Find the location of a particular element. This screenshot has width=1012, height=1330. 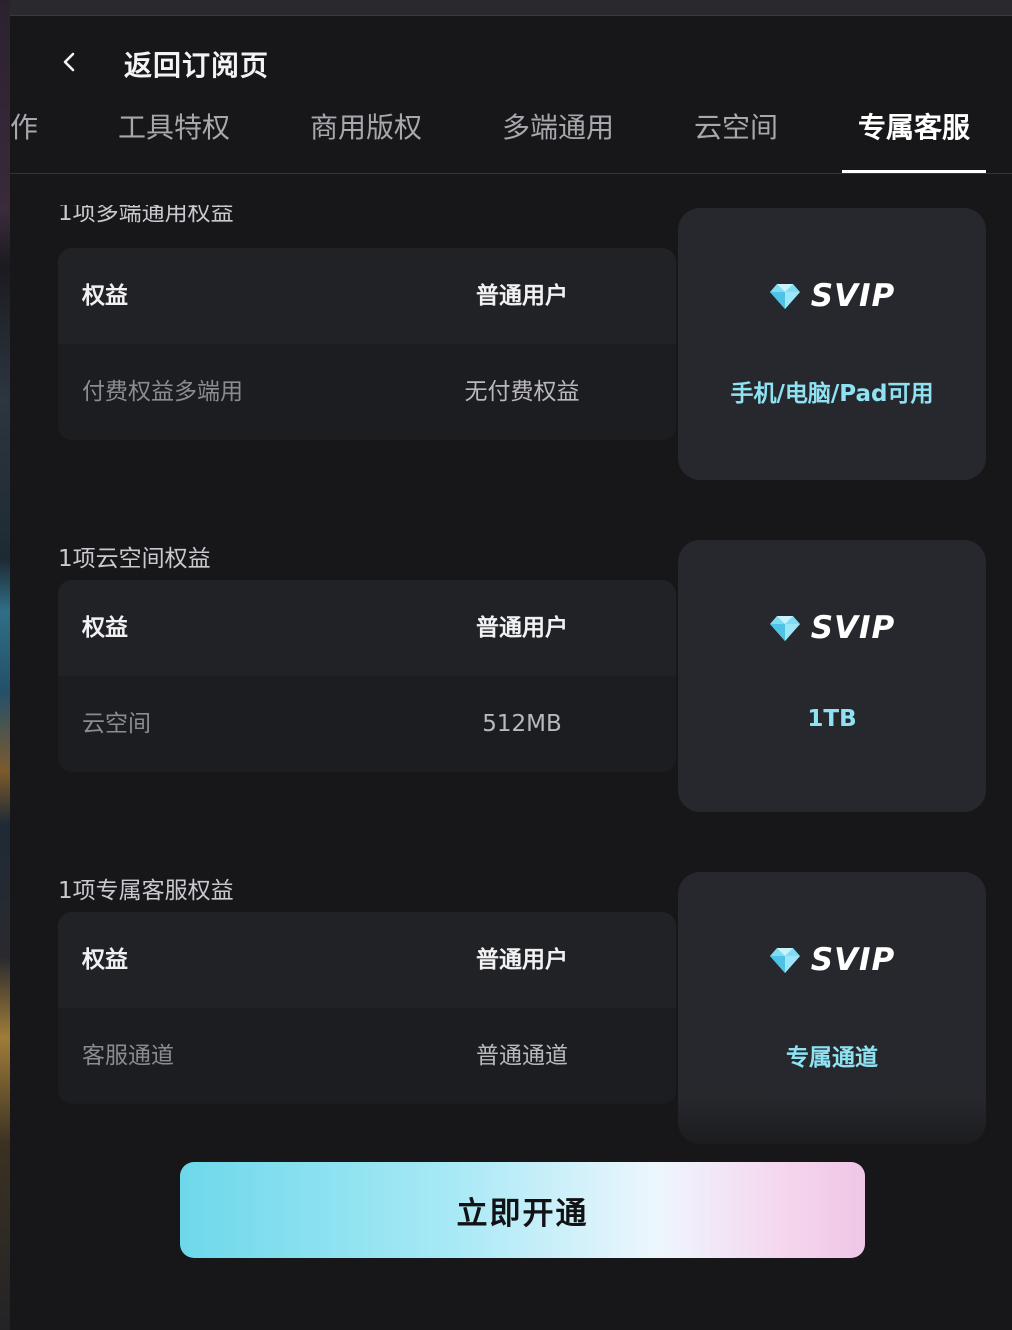

background-app-strip is located at coordinates (5, 665).